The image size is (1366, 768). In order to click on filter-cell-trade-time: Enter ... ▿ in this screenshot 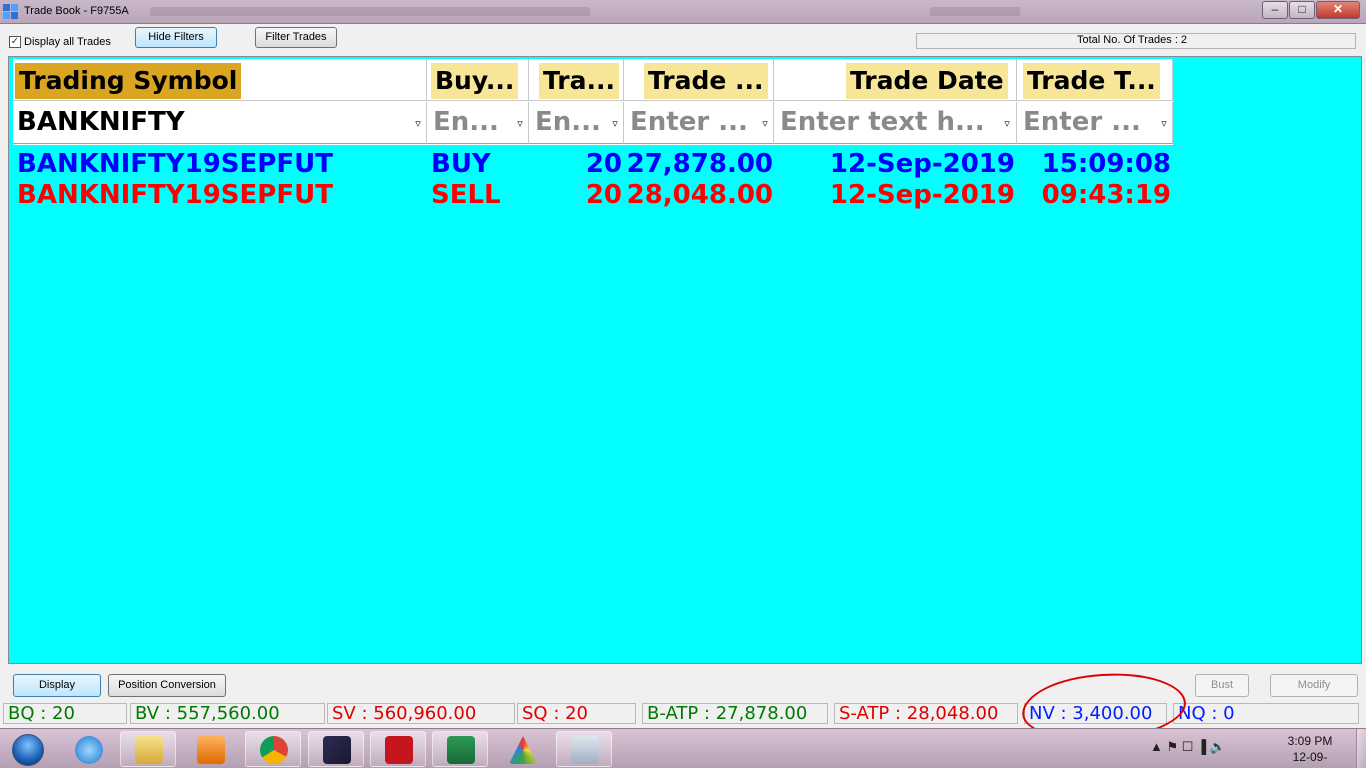, I will do `click(1095, 123)`.